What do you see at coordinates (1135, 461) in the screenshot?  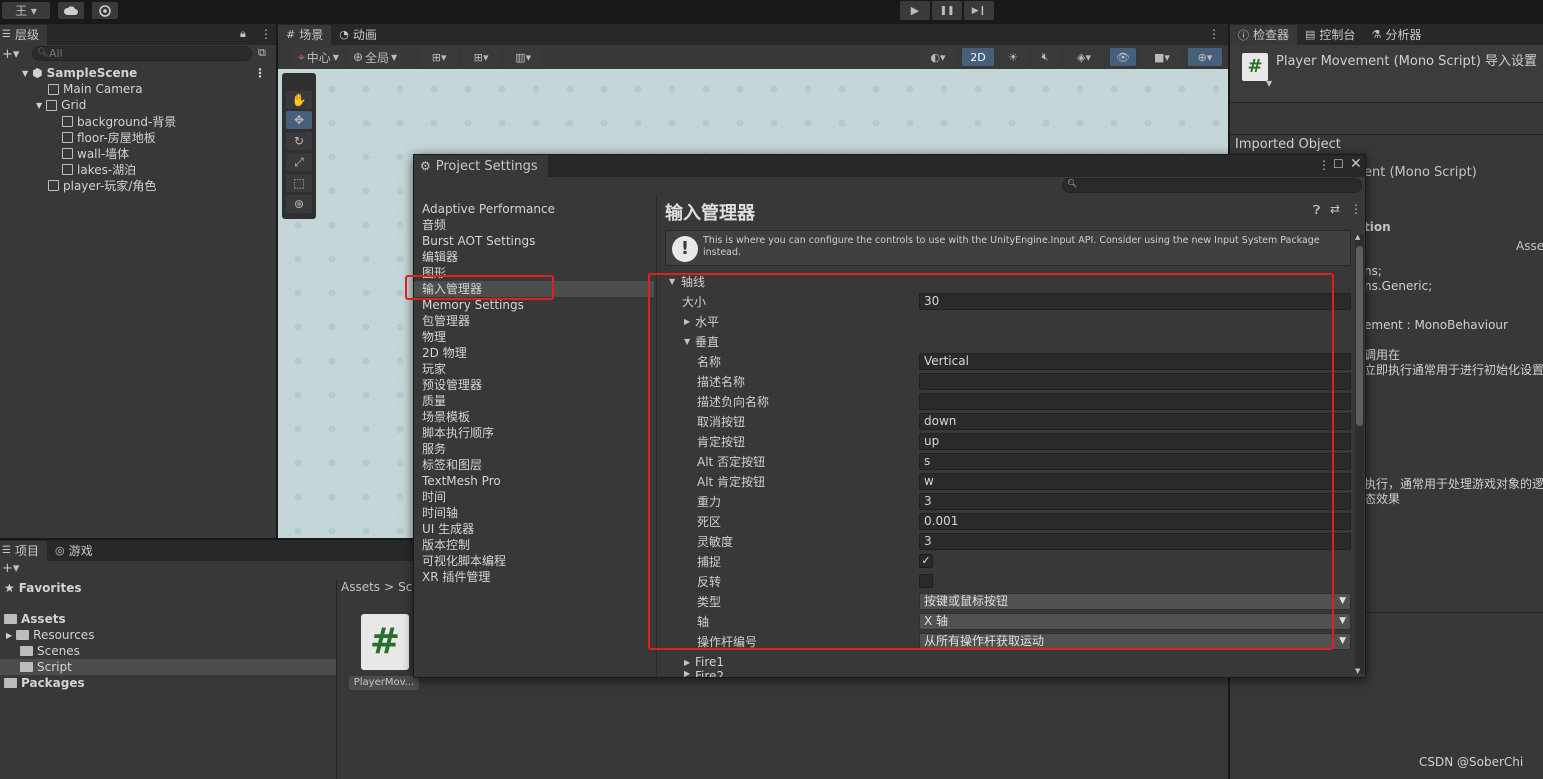 I see `axis-property-field: s` at bounding box center [1135, 461].